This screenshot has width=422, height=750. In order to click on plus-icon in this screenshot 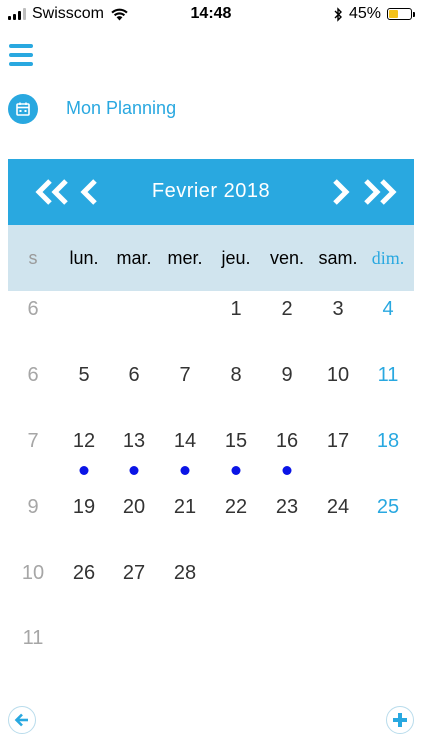, I will do `click(400, 720)`.